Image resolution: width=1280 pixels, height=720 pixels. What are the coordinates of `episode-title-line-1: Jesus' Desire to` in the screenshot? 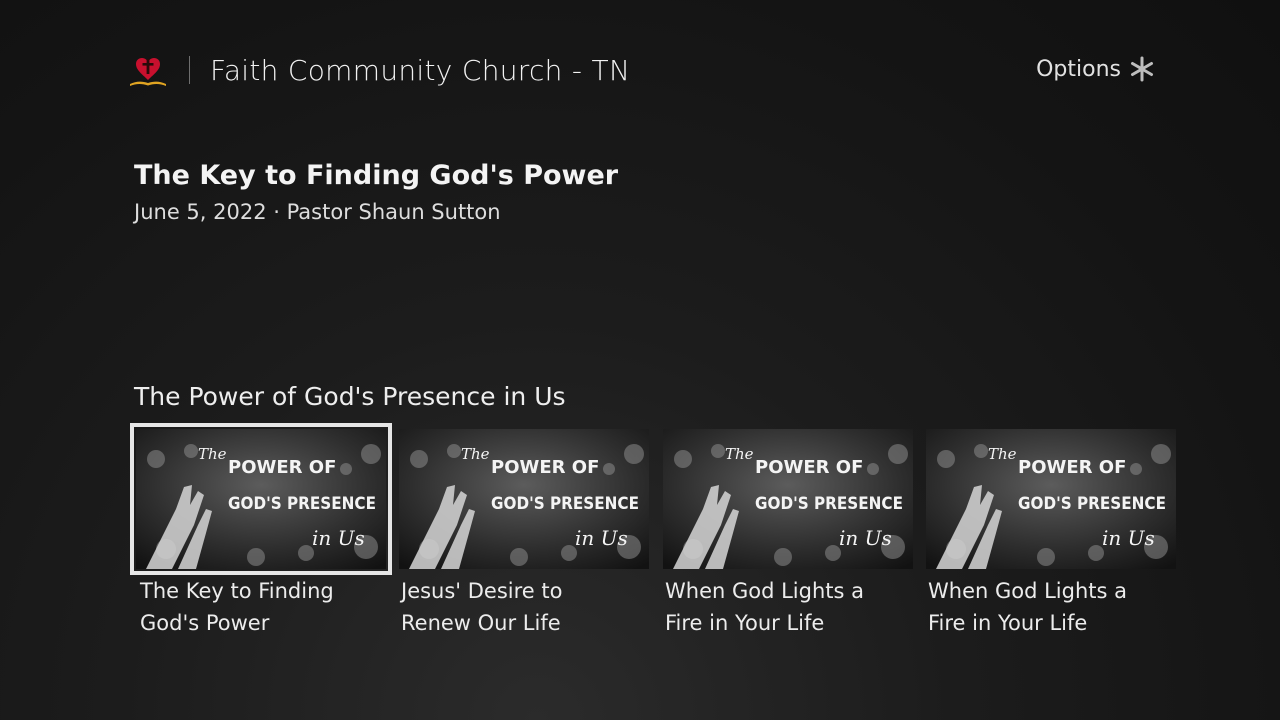 It's located at (482, 591).